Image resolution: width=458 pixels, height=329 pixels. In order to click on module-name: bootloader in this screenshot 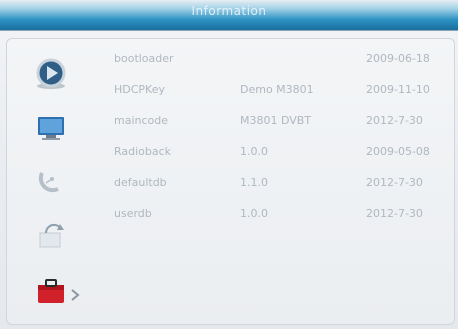, I will do `click(144, 58)`.